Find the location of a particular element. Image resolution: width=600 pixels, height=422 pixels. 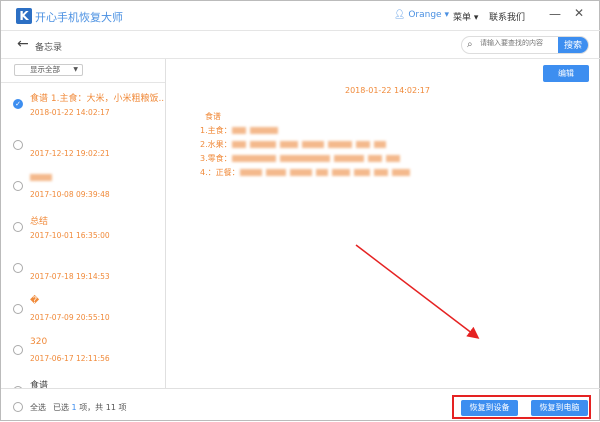

app-logo: K is located at coordinates (24, 16).